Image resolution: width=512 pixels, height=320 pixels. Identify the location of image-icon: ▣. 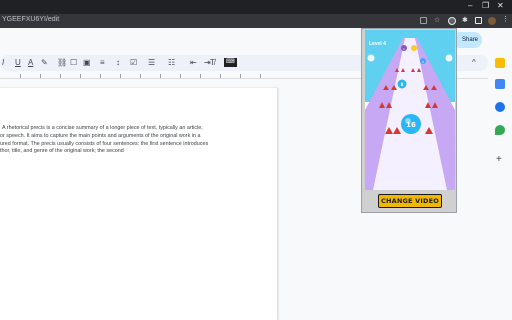
(87, 63).